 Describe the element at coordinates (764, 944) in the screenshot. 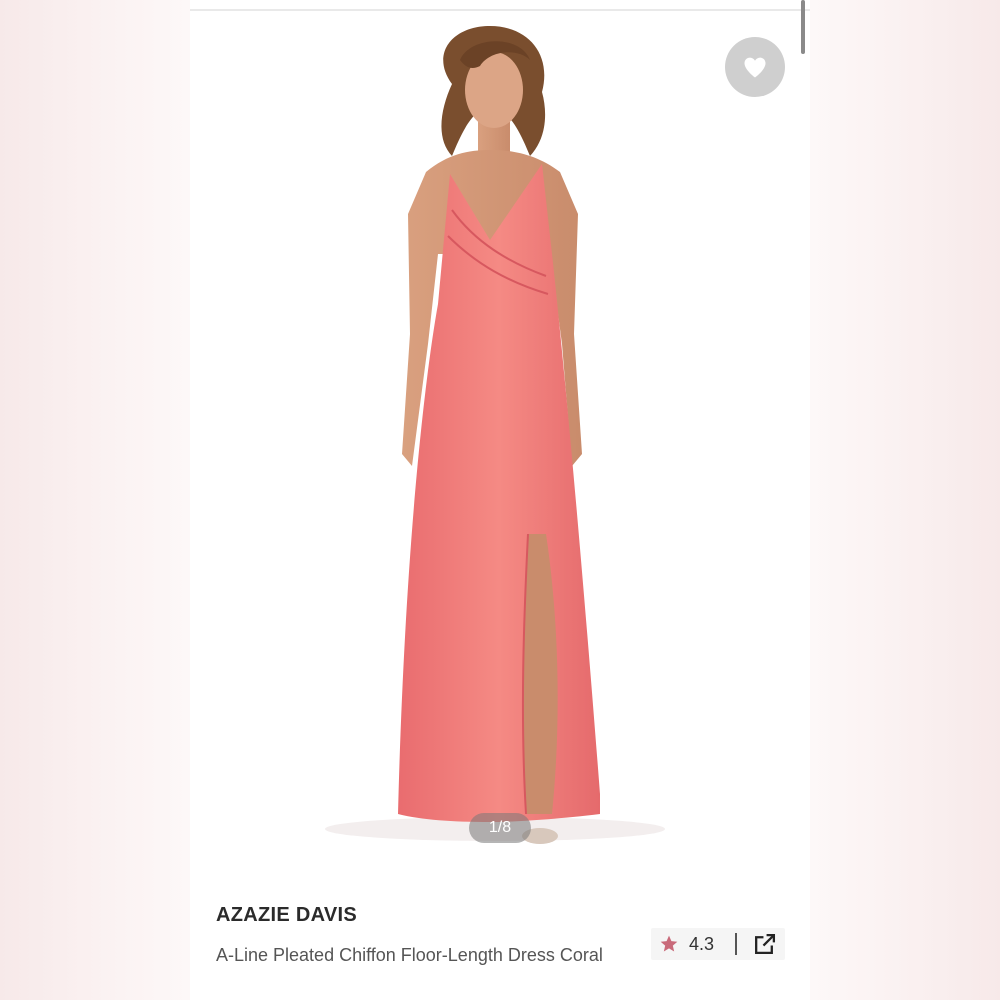

I see `external-link-icon` at that location.